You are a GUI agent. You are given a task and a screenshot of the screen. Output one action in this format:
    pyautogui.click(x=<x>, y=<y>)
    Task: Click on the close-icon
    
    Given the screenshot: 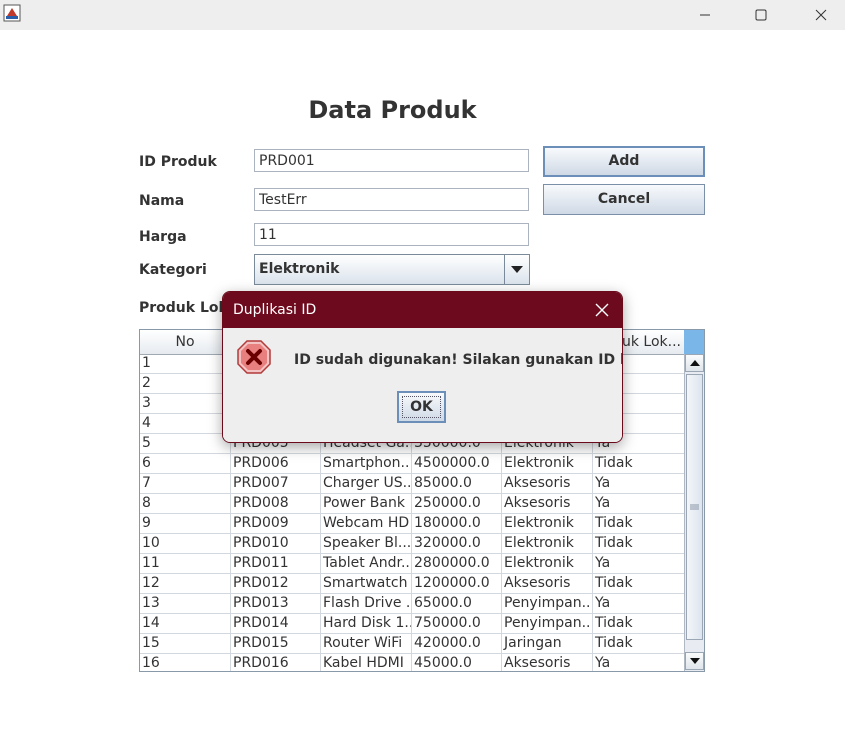 What is the action you would take?
    pyautogui.click(x=602, y=310)
    